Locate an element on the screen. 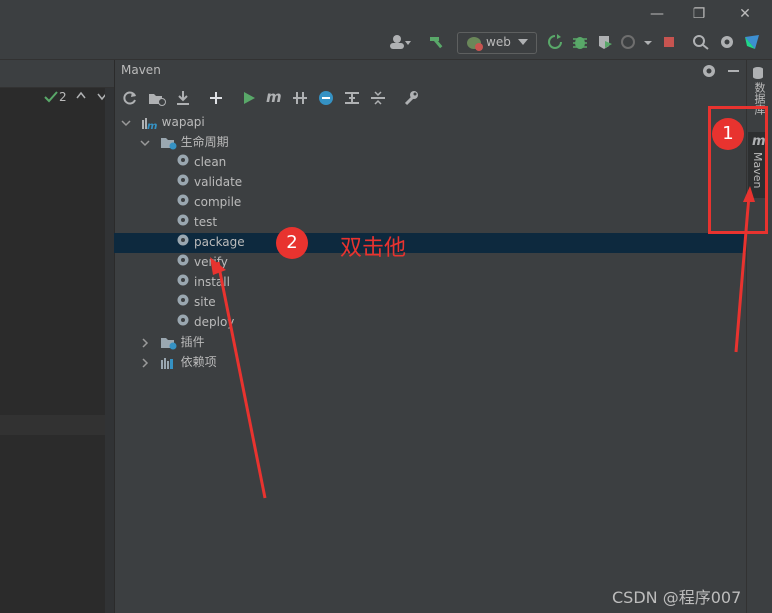 The height and width of the screenshot is (613, 772). lifecycle-phase-6: install is located at coordinates (203, 282).